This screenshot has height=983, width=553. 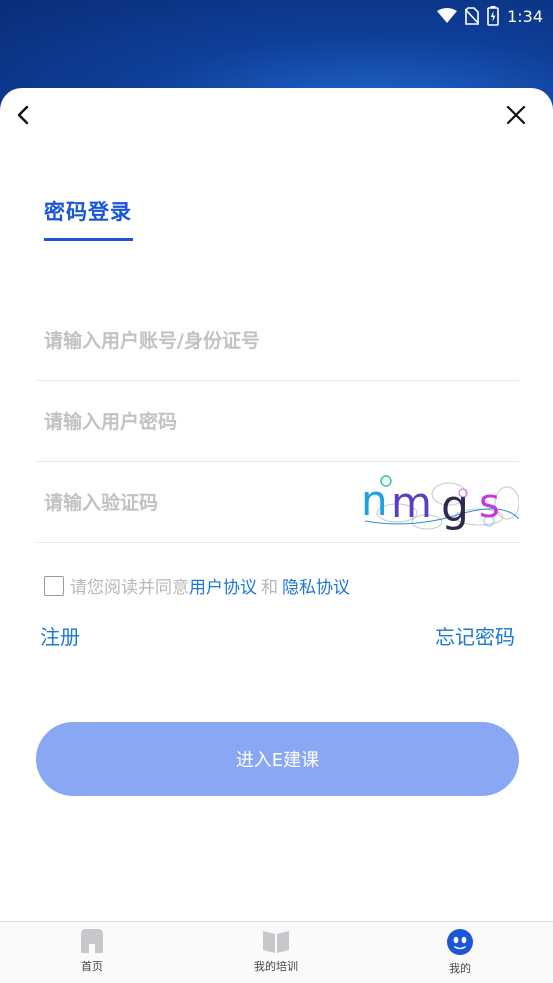 I want to click on captcha-char-3: g, so click(x=455, y=506).